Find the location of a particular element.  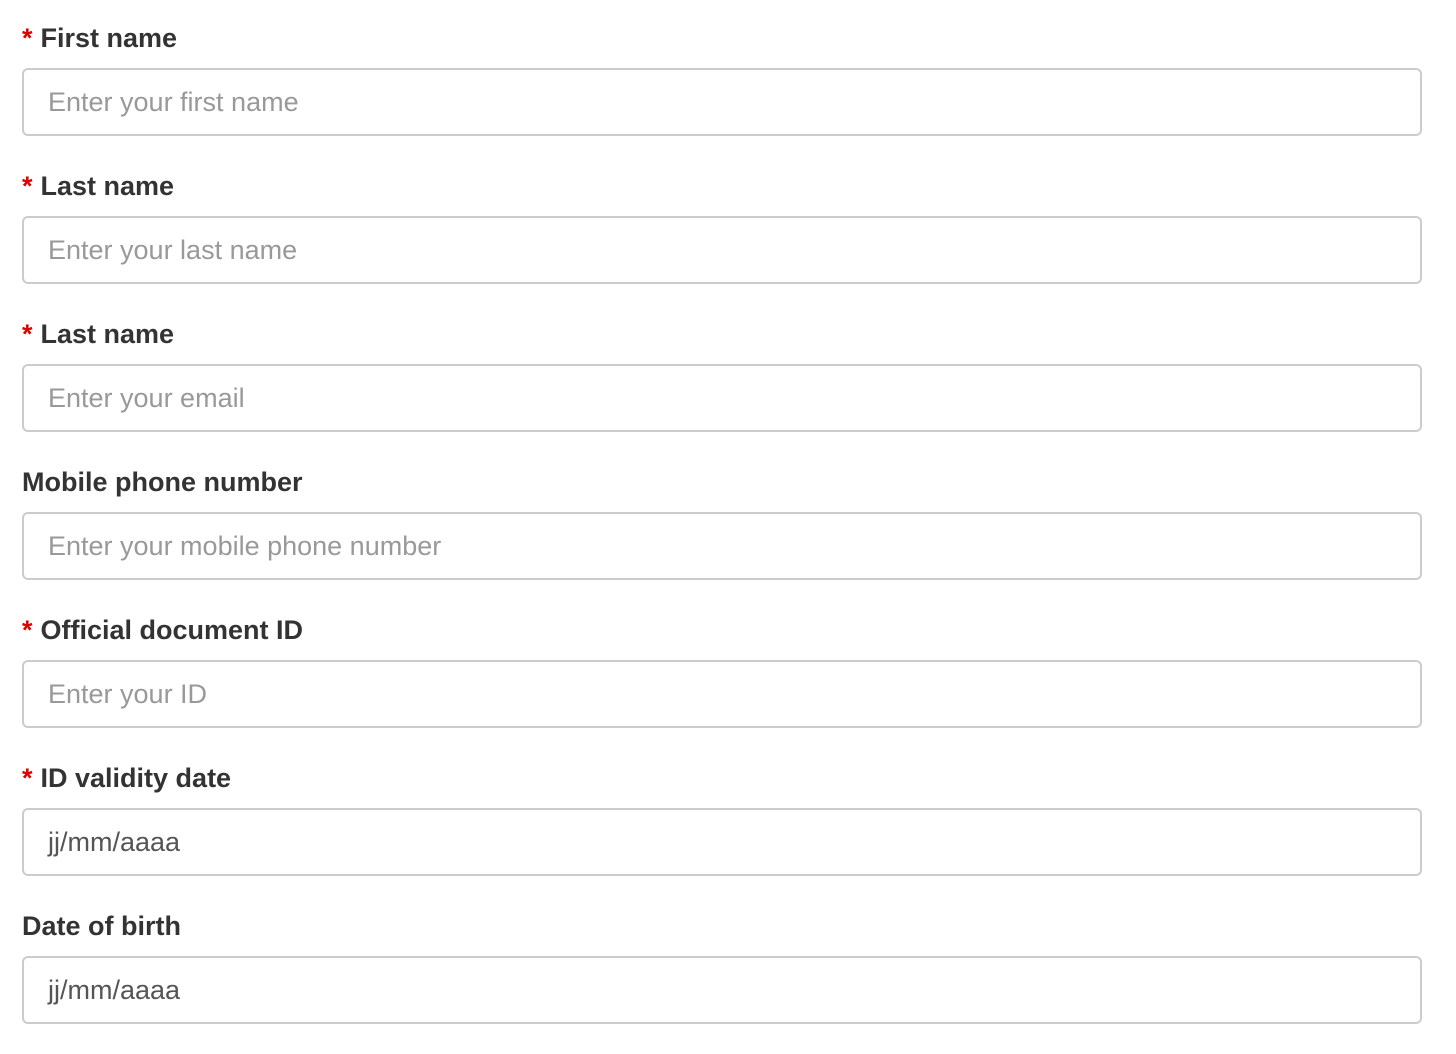

email-field: * Last name is located at coordinates (722, 375).